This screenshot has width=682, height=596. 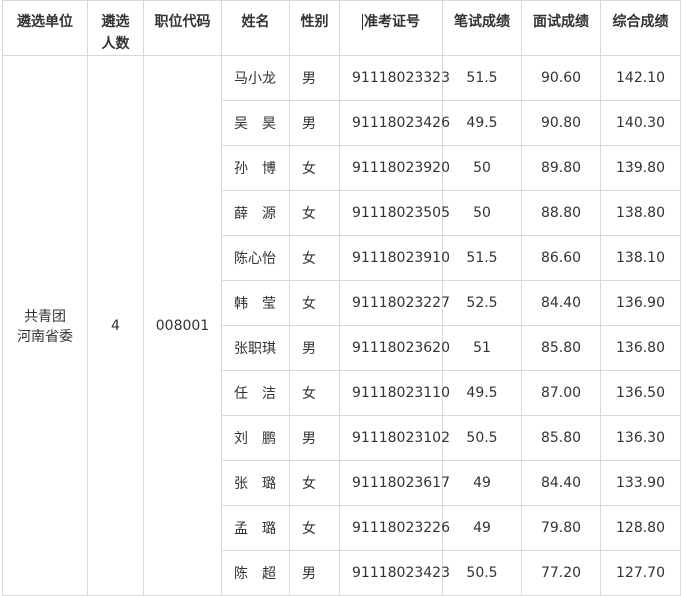 What do you see at coordinates (394, 573) in the screenshot?
I see `exam-no-cell: 91118023423` at bounding box center [394, 573].